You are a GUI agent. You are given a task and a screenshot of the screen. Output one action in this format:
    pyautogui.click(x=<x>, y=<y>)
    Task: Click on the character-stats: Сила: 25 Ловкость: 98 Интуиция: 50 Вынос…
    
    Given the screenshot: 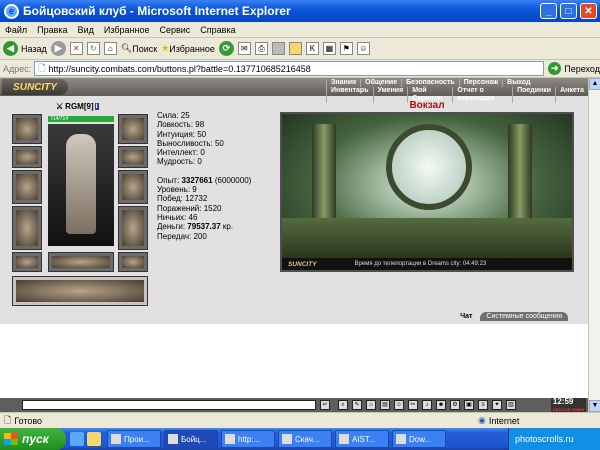 What is the action you would take?
    pyautogui.click(x=204, y=176)
    